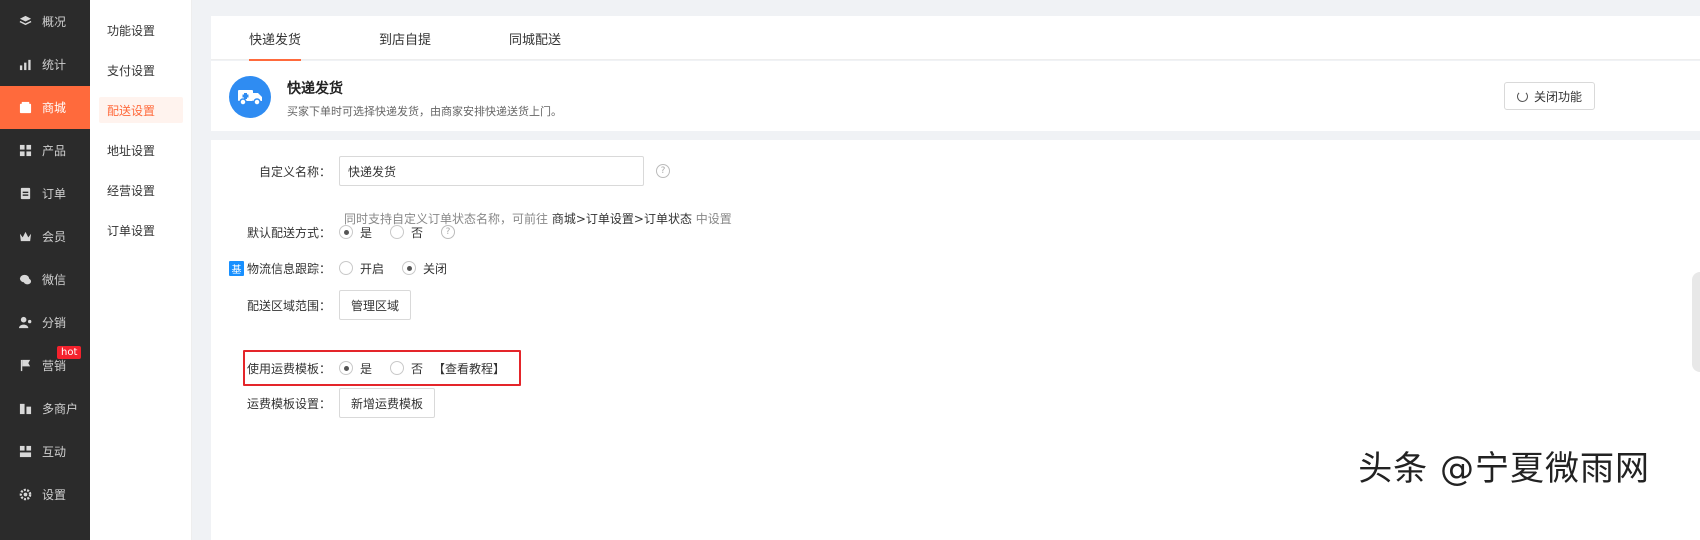 The image size is (1700, 540). What do you see at coordinates (45, 64) in the screenshot?
I see `nav-item-stats: 统计` at bounding box center [45, 64].